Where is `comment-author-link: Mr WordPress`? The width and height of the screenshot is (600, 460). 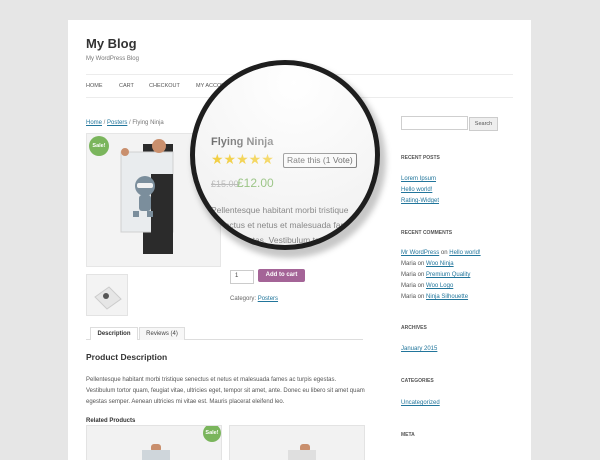
comment-author-link: Mr WordPress is located at coordinates (420, 253).